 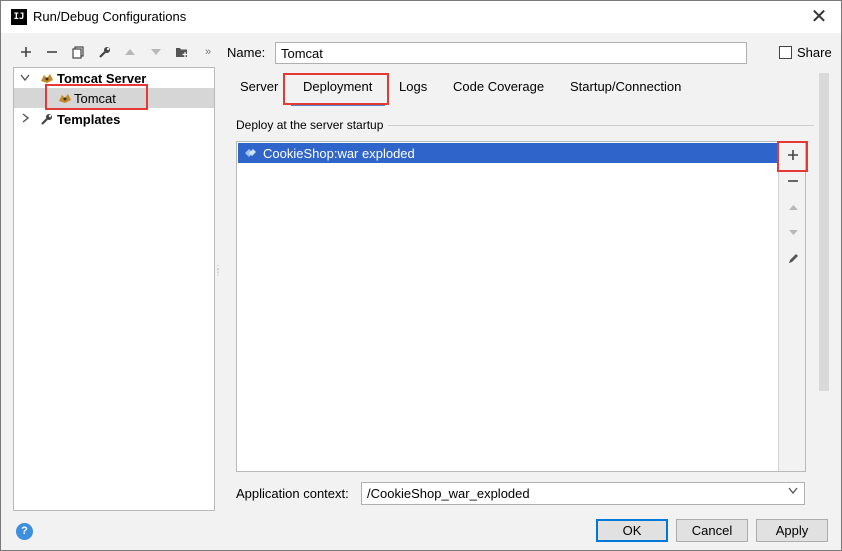 I want to click on name-label: Name:, so click(x=246, y=52).